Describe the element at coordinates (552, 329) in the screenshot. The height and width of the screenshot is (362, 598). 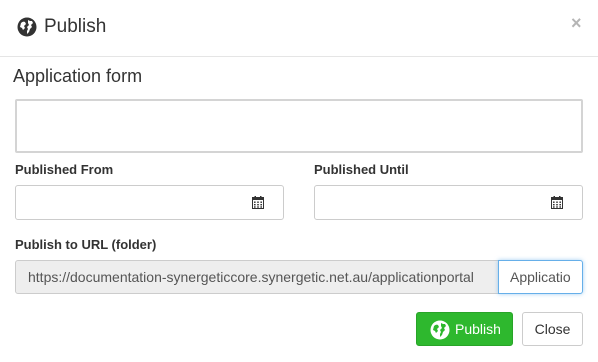
I see `close-button: Close` at that location.